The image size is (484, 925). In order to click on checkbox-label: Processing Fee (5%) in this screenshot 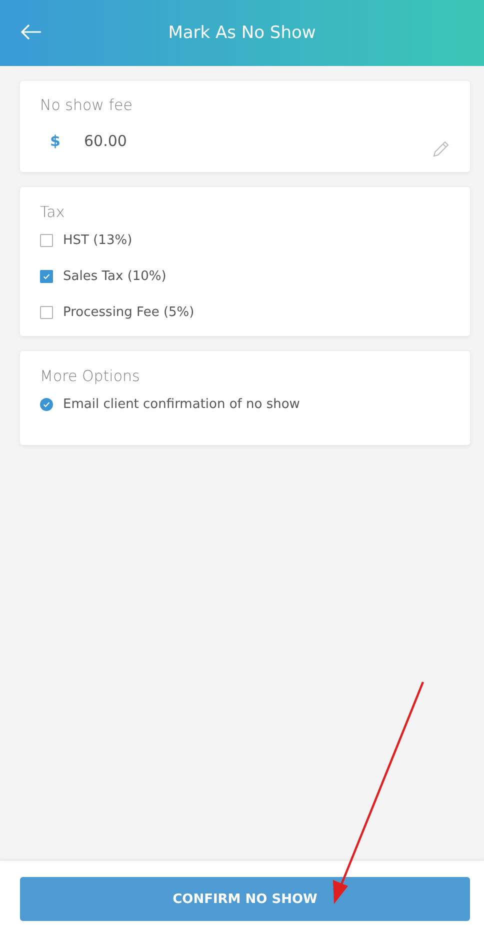, I will do `click(128, 312)`.